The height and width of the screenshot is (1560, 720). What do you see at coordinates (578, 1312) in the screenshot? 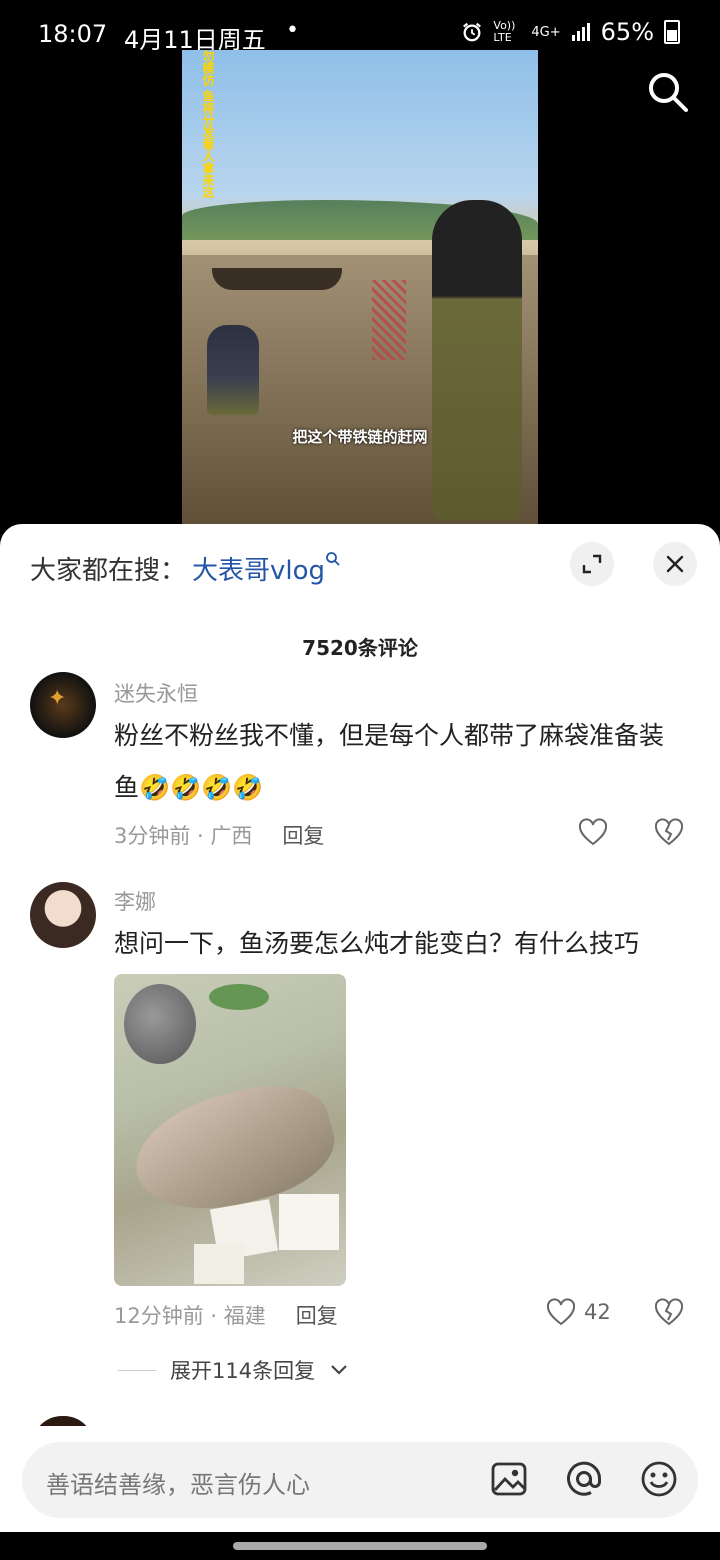
I see `like-button: 42` at bounding box center [578, 1312].